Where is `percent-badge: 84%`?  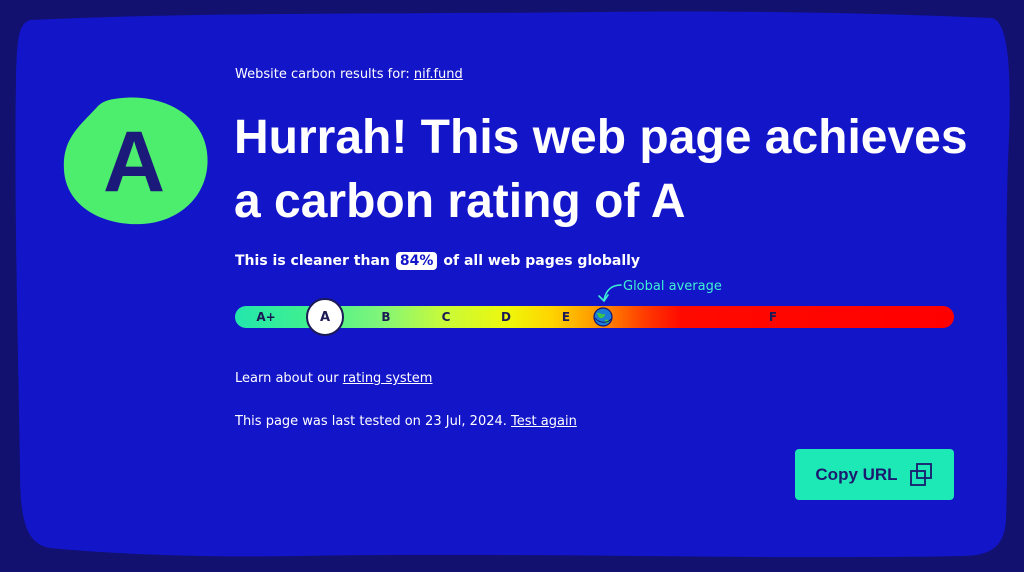 percent-badge: 84% is located at coordinates (416, 261).